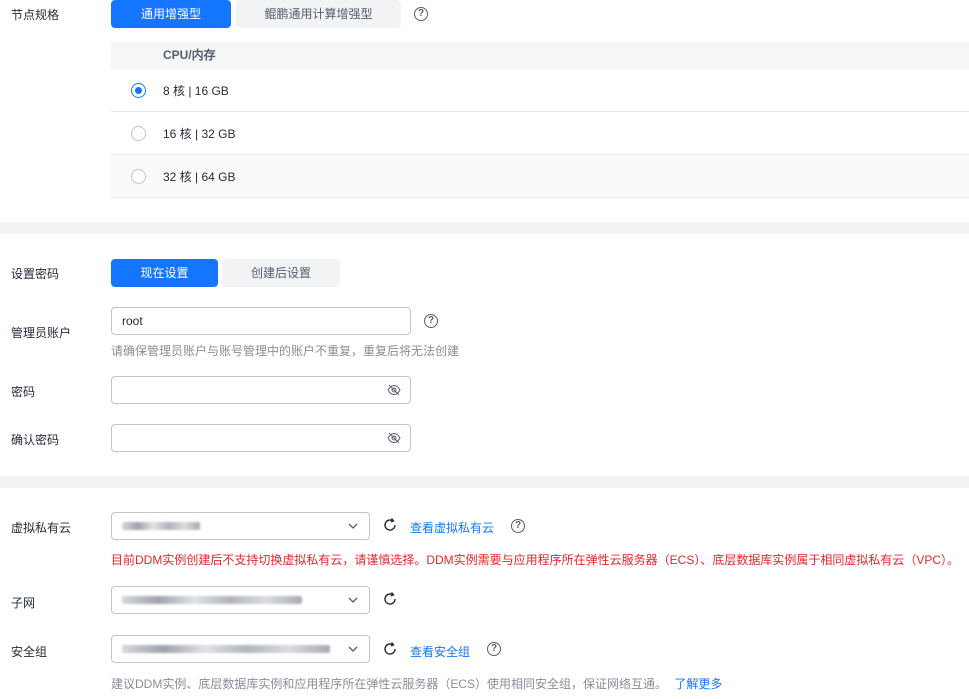 This screenshot has width=969, height=699. What do you see at coordinates (161, 526) in the screenshot?
I see `vpc-selected-value-redacted` at bounding box center [161, 526].